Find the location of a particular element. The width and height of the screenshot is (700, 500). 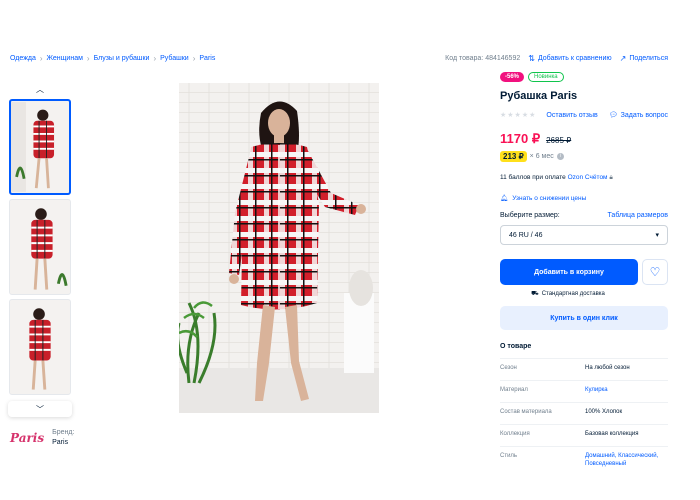

delivery-info: ⛟ Стандартная доставка is located at coordinates (568, 294).